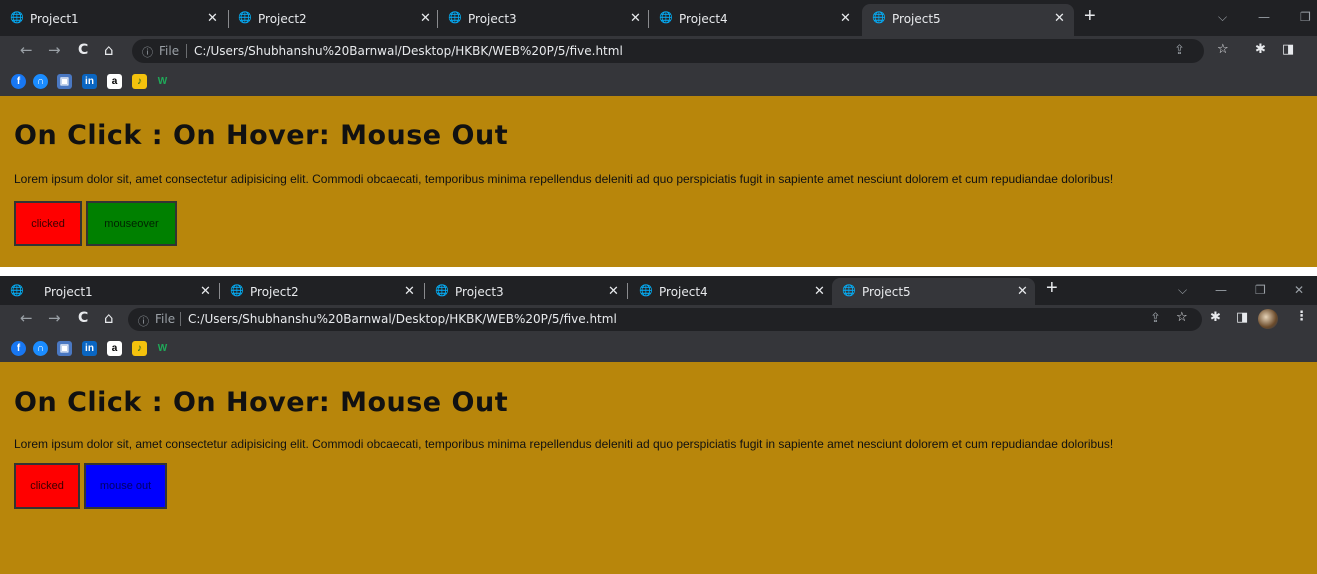  I want to click on tab-separator, so click(627, 291).